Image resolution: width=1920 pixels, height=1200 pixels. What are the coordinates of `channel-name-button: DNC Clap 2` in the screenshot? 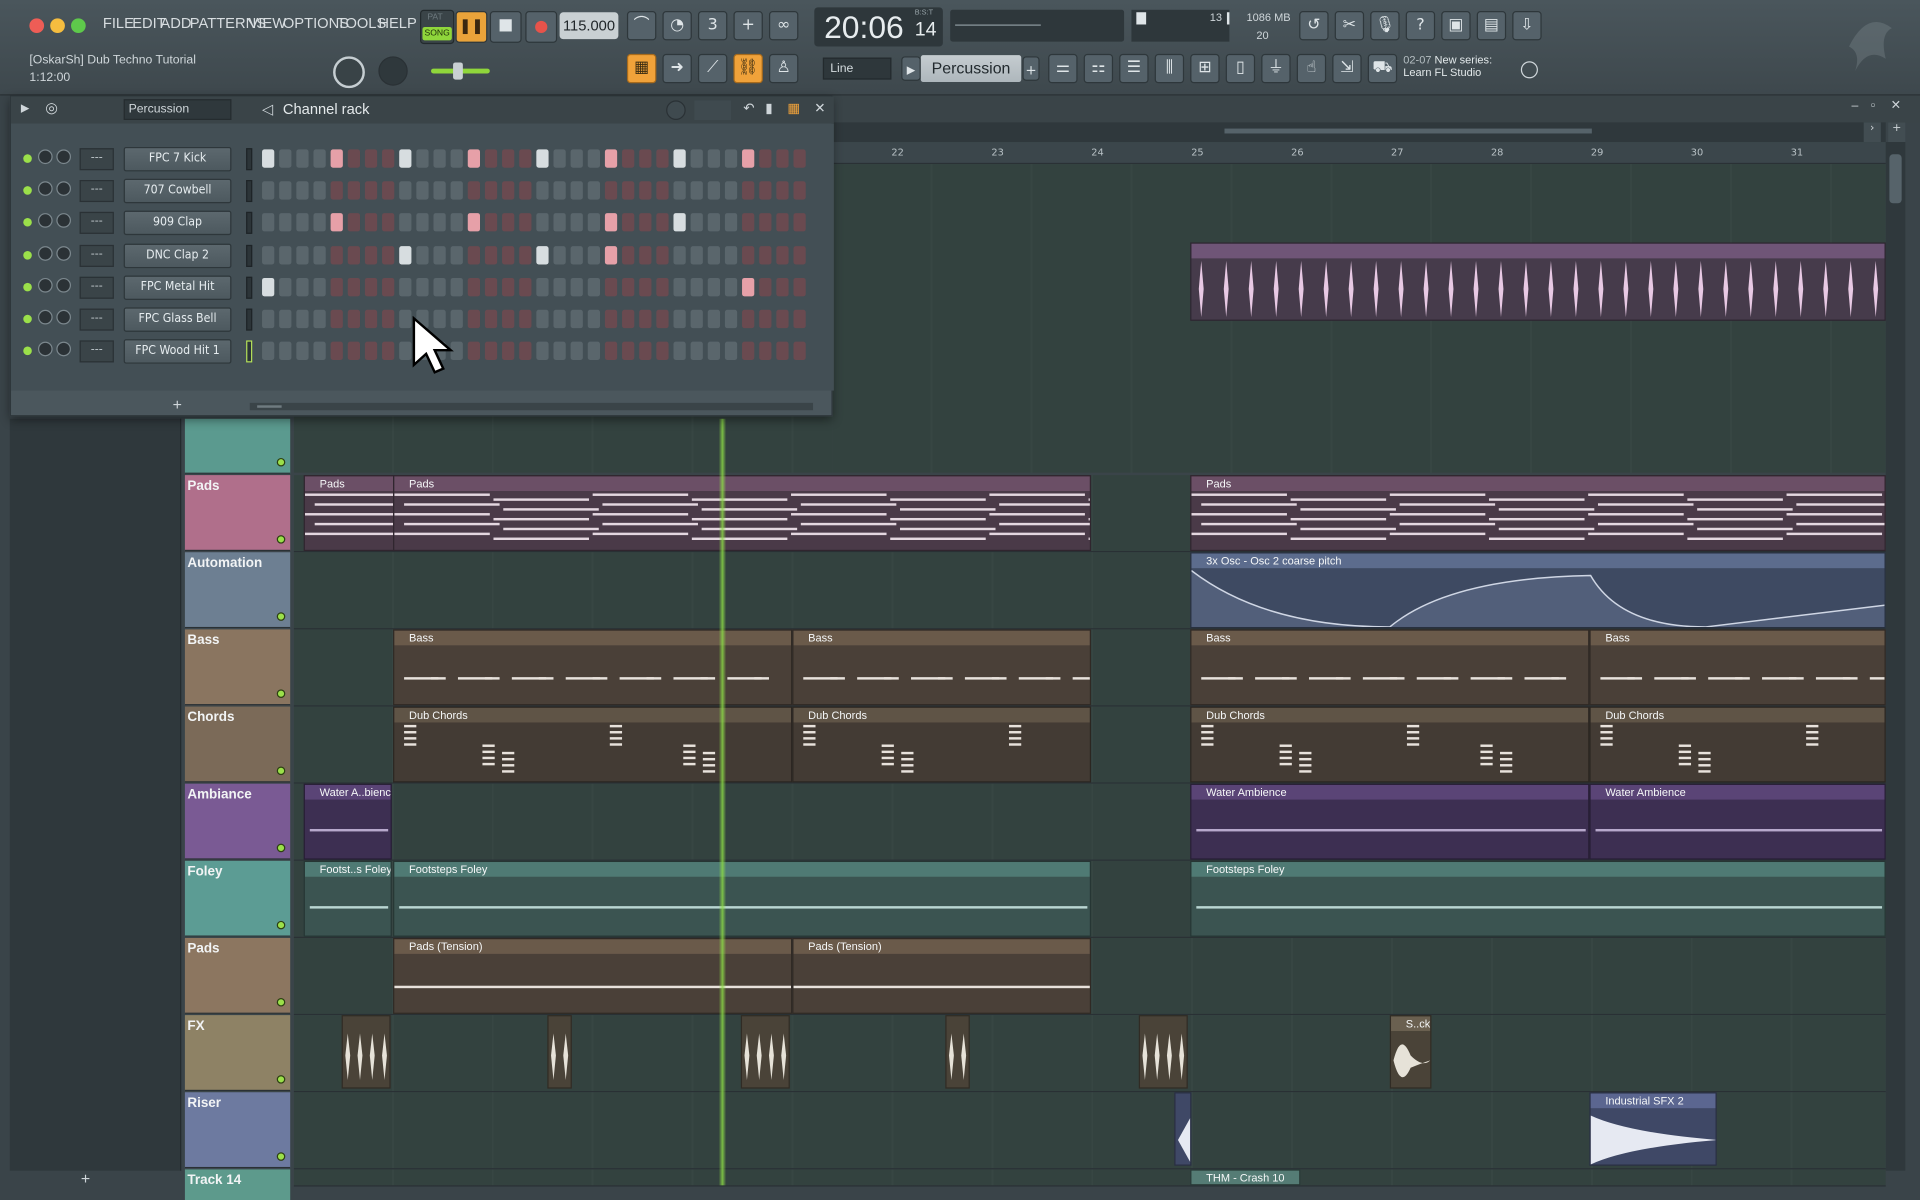 It's located at (177, 255).